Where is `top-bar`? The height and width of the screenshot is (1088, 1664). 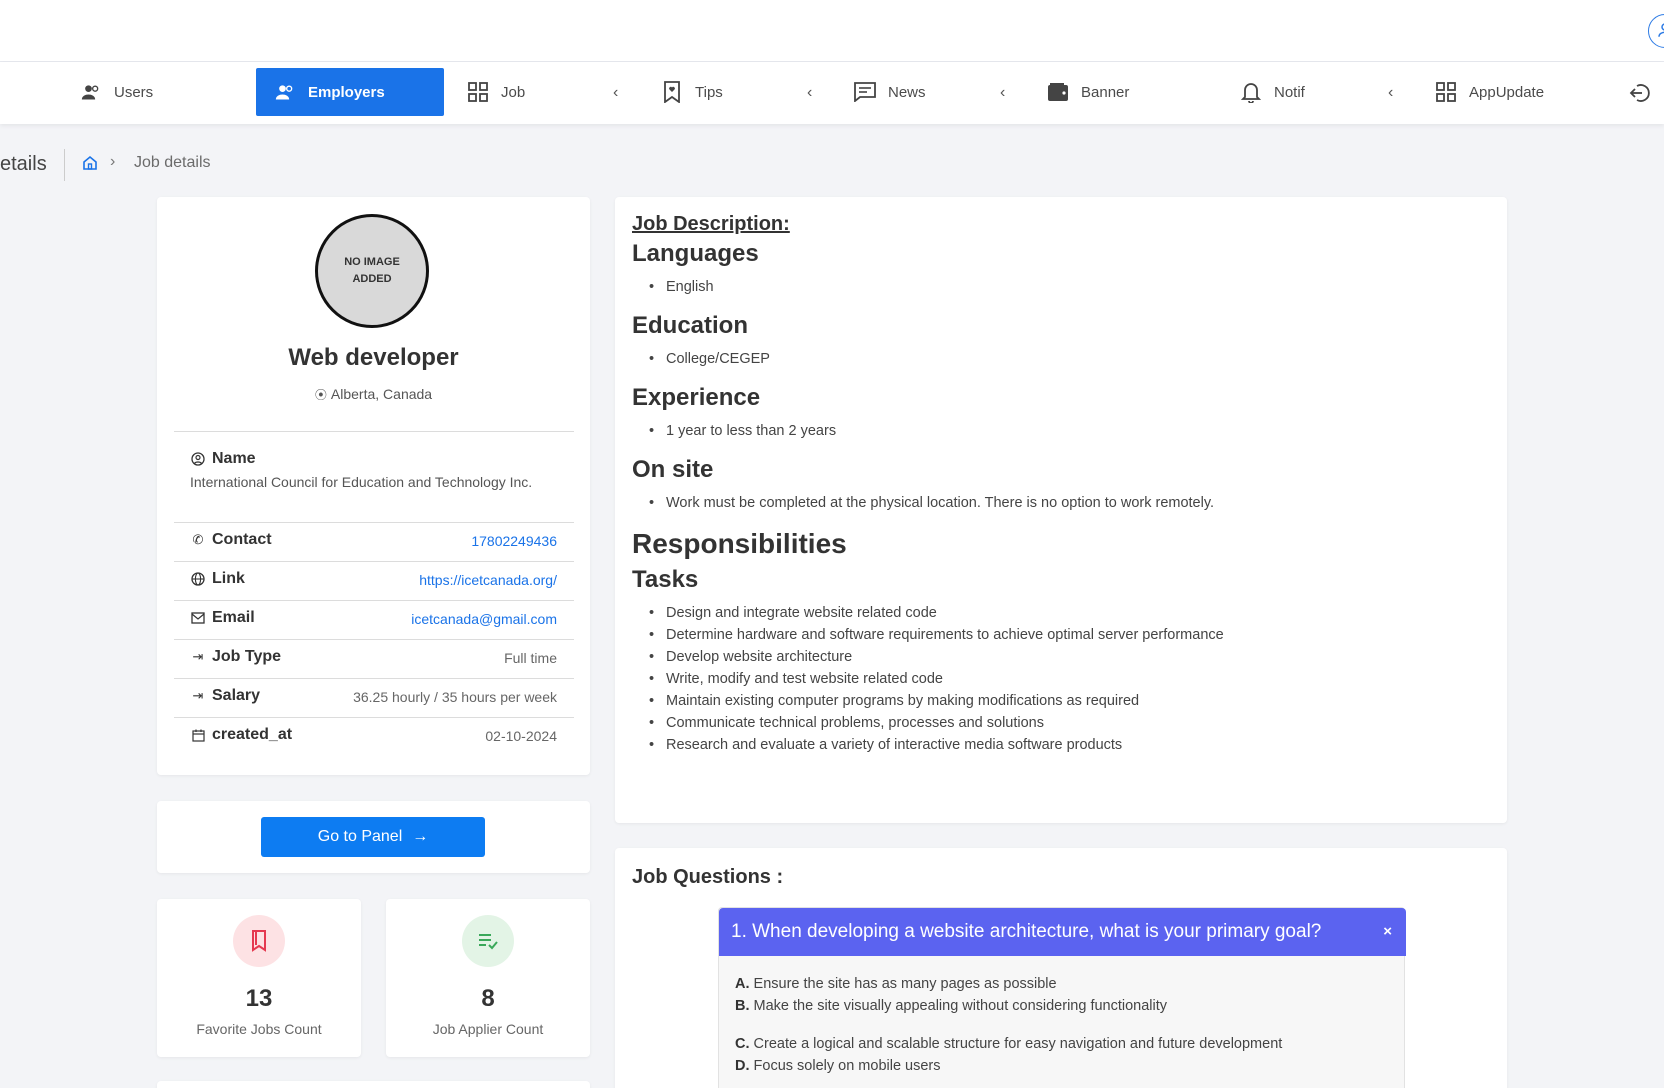
top-bar is located at coordinates (832, 31).